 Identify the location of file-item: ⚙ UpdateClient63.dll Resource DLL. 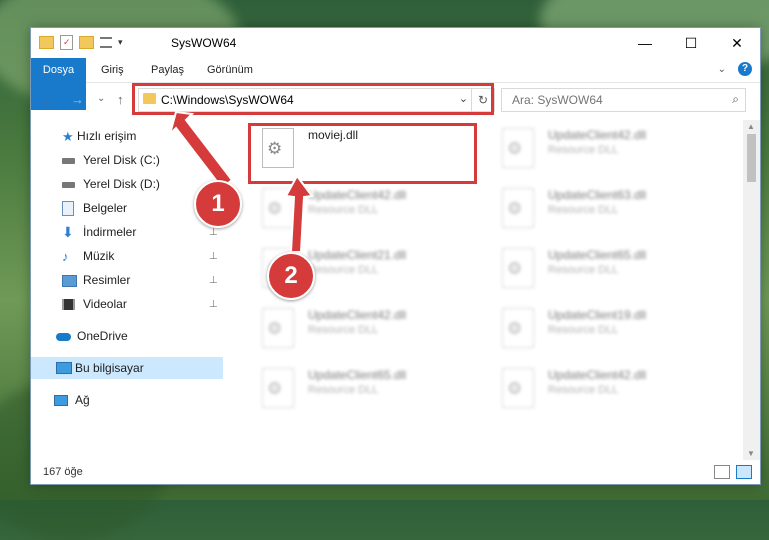
(596, 208).